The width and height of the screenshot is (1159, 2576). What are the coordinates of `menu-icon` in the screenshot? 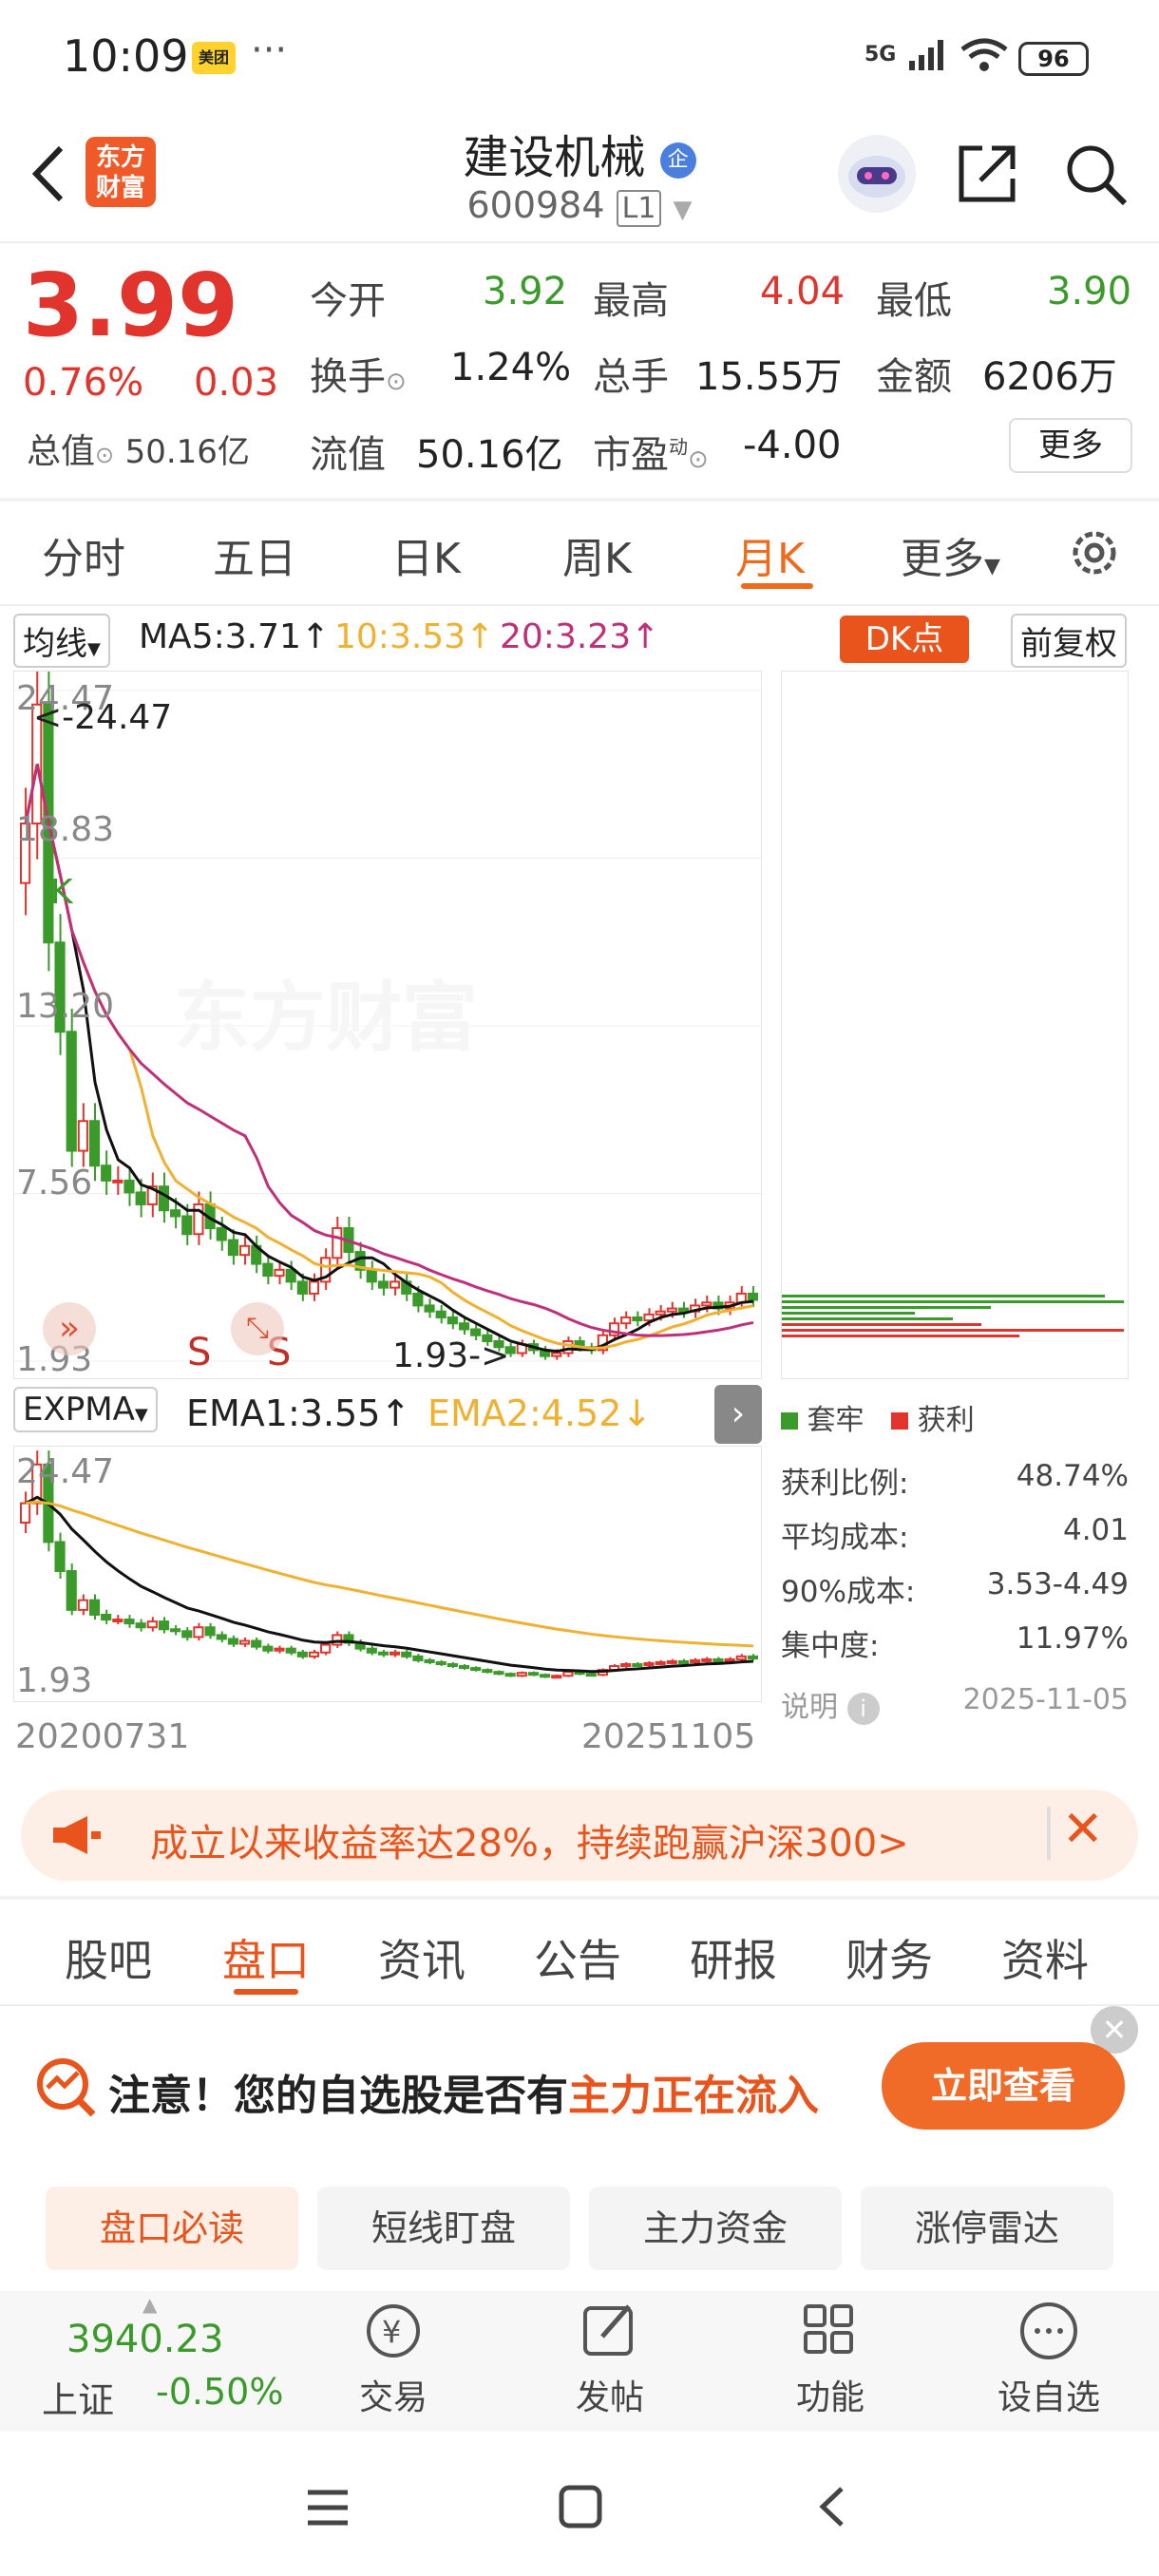 It's located at (328, 2510).